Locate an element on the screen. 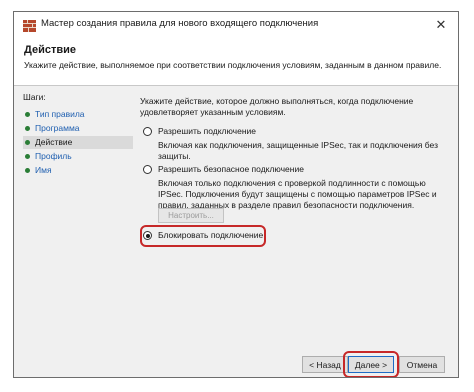  firewall-app-icon is located at coordinates (29, 25).